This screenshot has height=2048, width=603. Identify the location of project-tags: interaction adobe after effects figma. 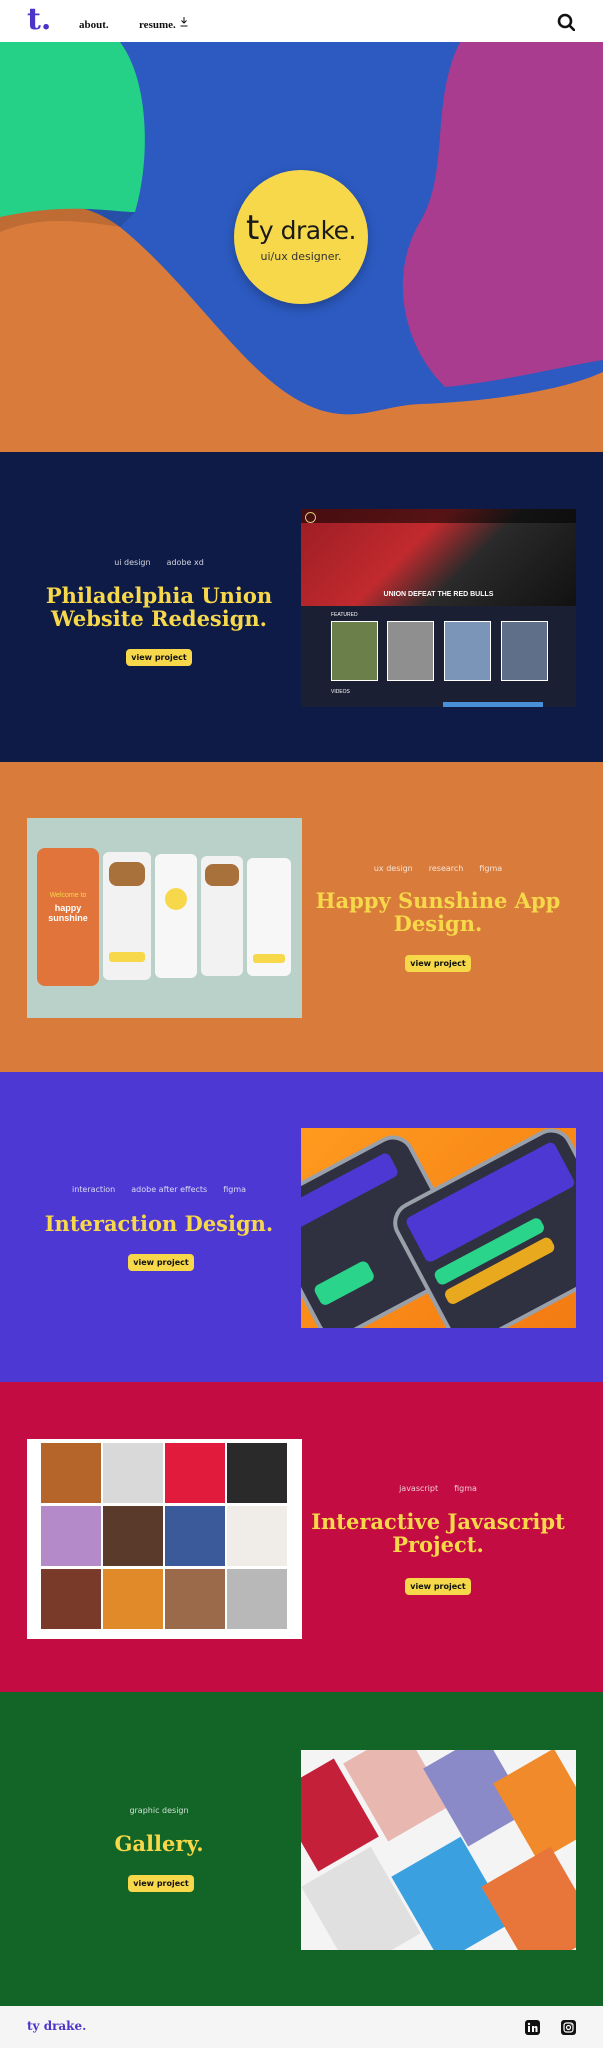
(159, 1189).